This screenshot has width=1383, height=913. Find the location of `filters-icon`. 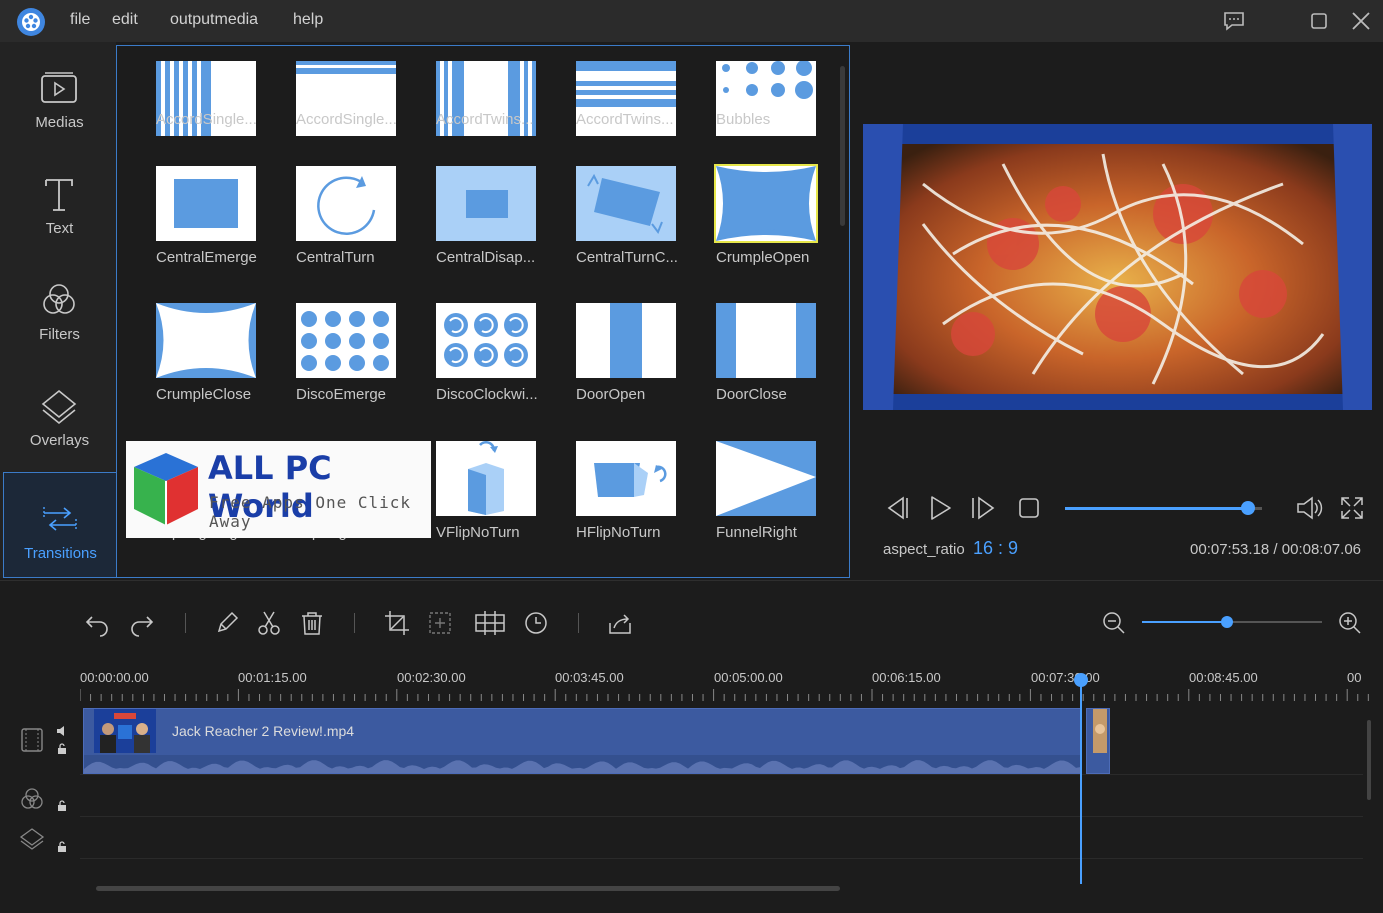

filters-icon is located at coordinates (59, 299).